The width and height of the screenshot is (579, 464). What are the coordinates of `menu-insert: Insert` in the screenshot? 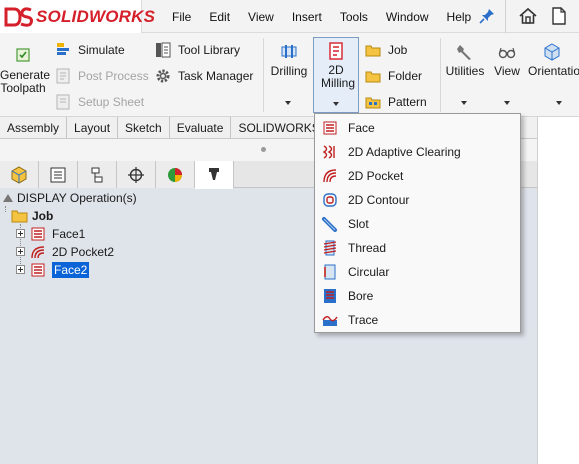 It's located at (307, 17).